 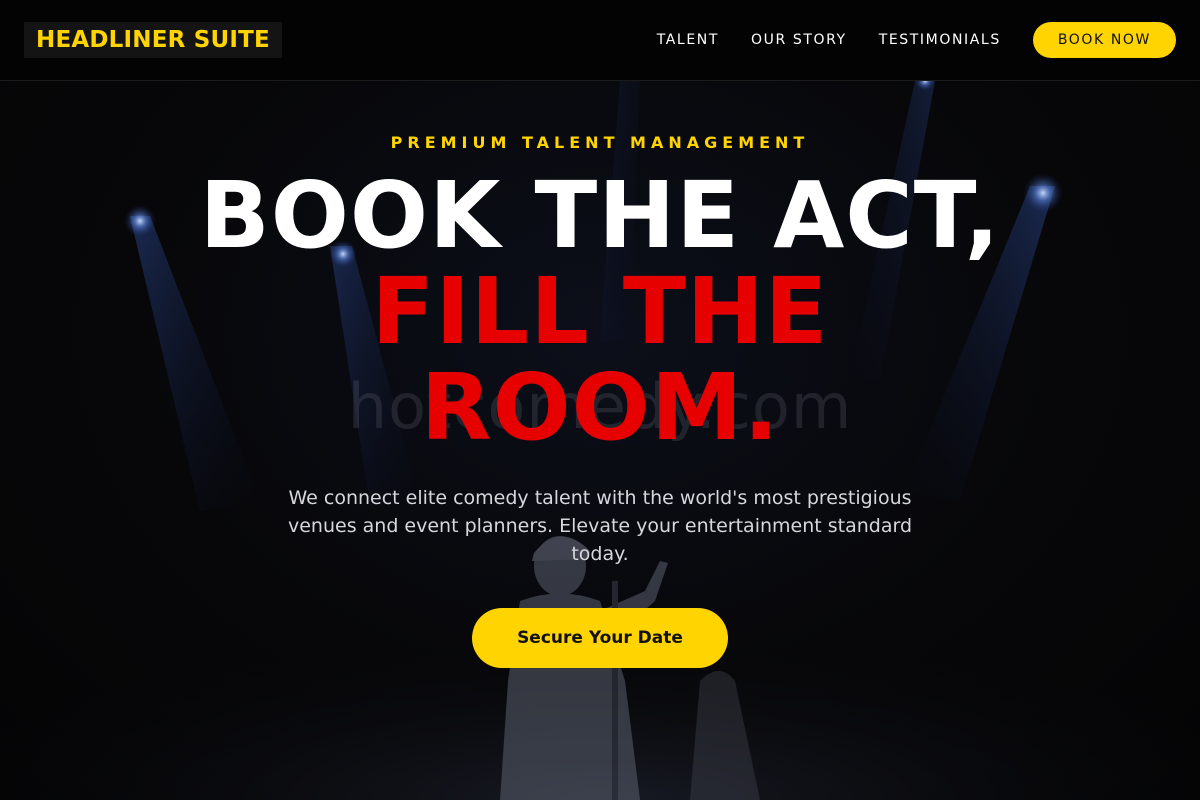 I want to click on headline-line-2: FILL THE, so click(x=600, y=311).